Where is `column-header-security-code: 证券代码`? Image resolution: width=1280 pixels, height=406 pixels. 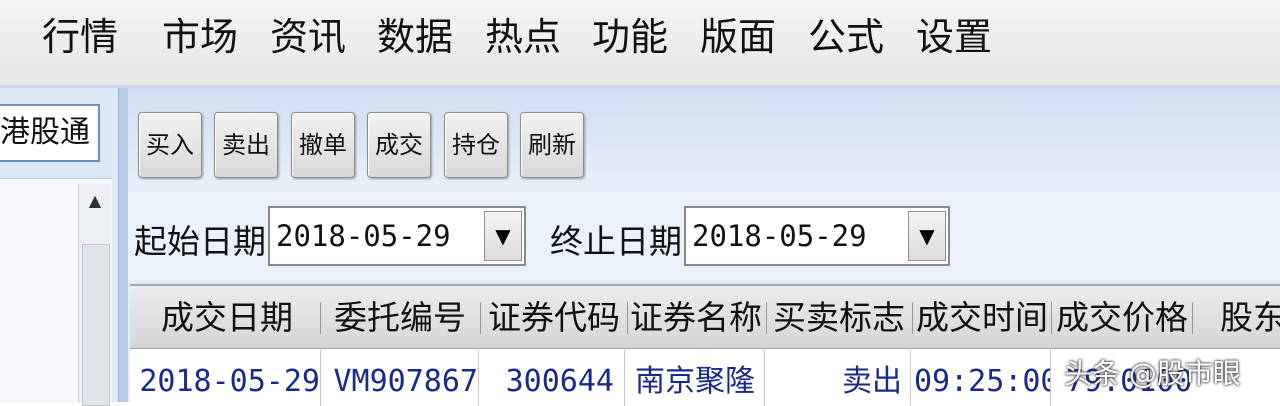 column-header-security-code: 证券代码 is located at coordinates (554, 317).